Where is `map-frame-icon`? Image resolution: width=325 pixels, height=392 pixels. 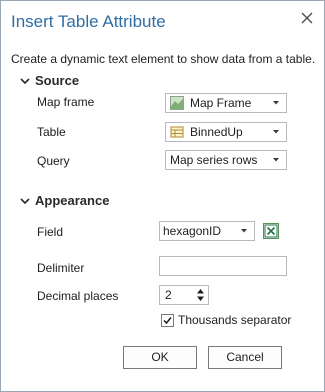 map-frame-icon is located at coordinates (177, 103).